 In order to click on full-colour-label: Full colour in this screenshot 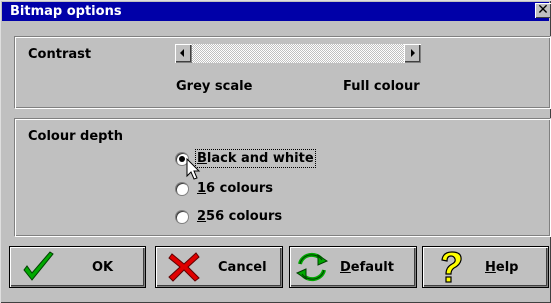, I will do `click(381, 86)`.